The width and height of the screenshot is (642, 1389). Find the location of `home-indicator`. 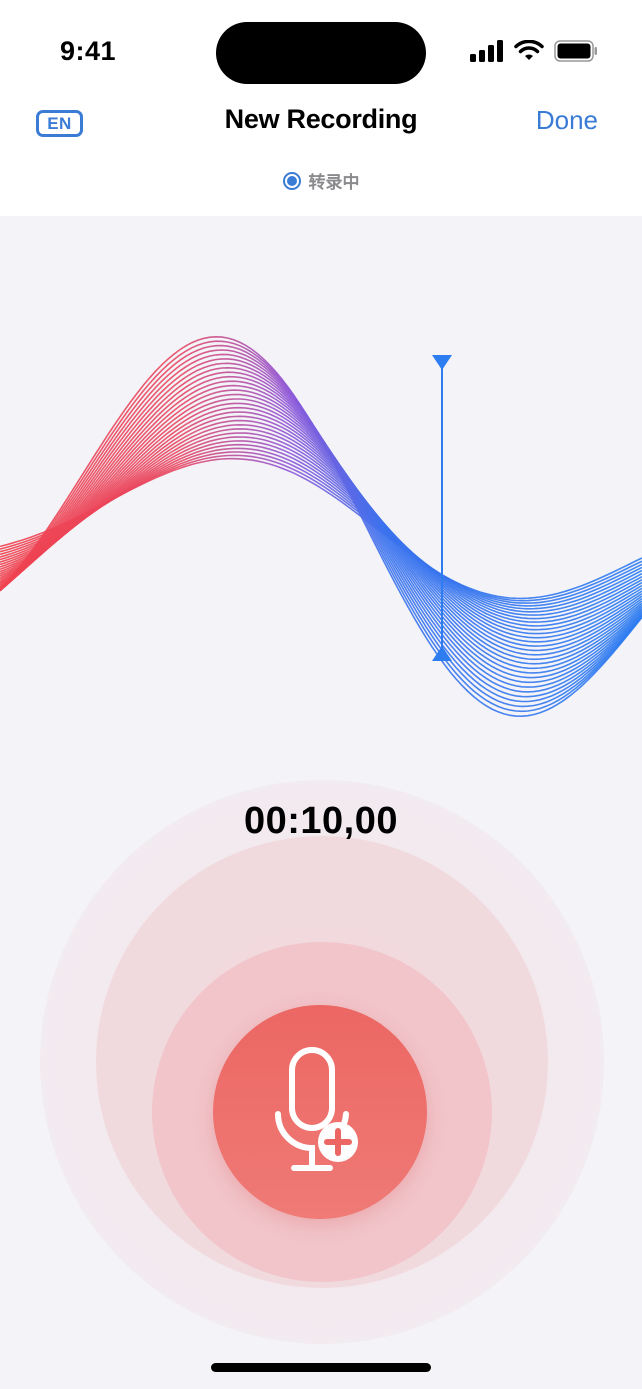

home-indicator is located at coordinates (321, 1367).